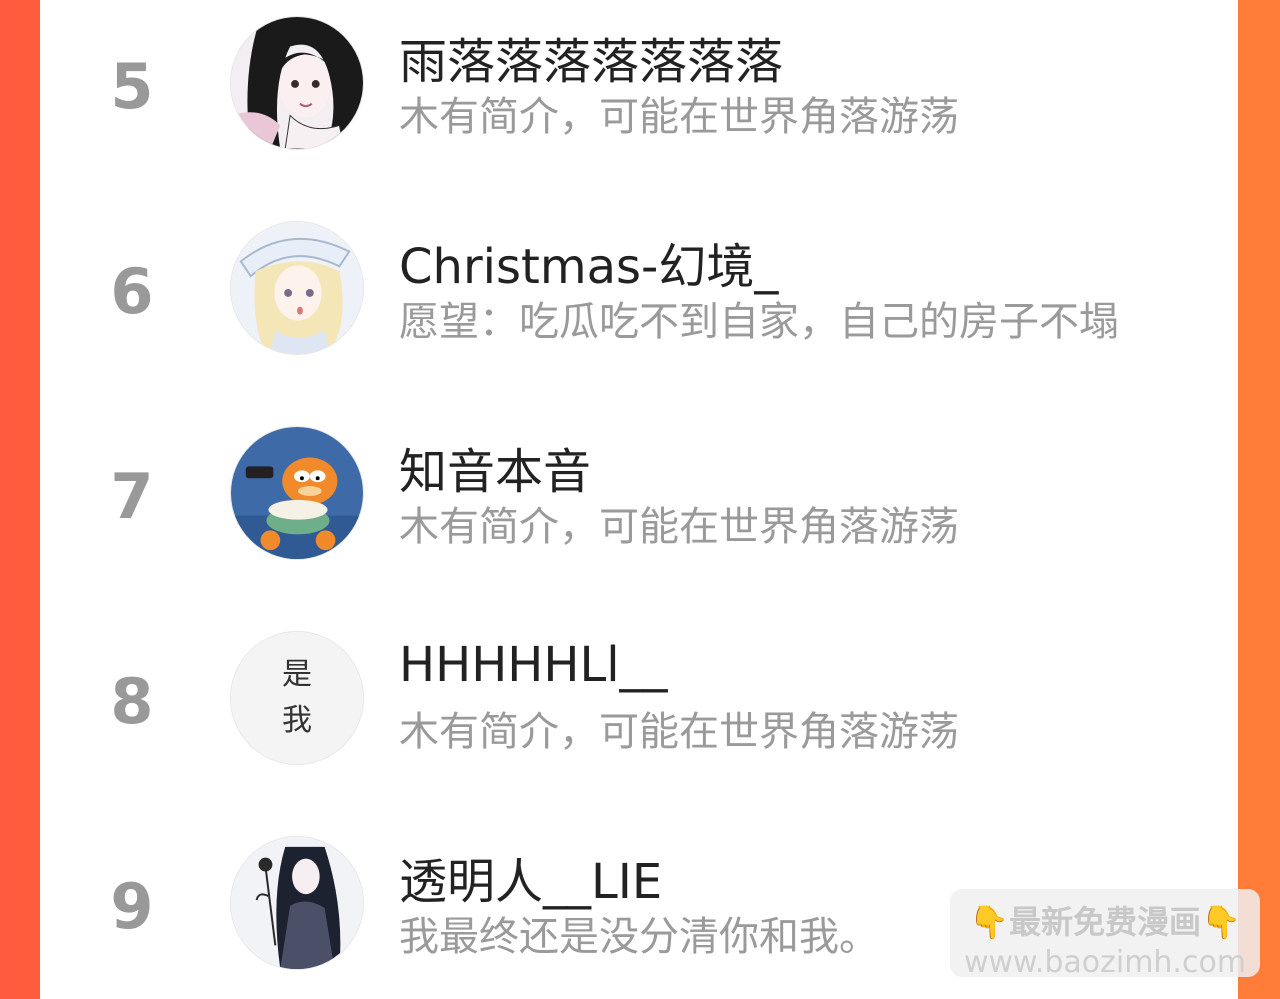 The width and height of the screenshot is (1280, 999). I want to click on anime-girl-blonde-hat-avatar-icon, so click(297, 288).